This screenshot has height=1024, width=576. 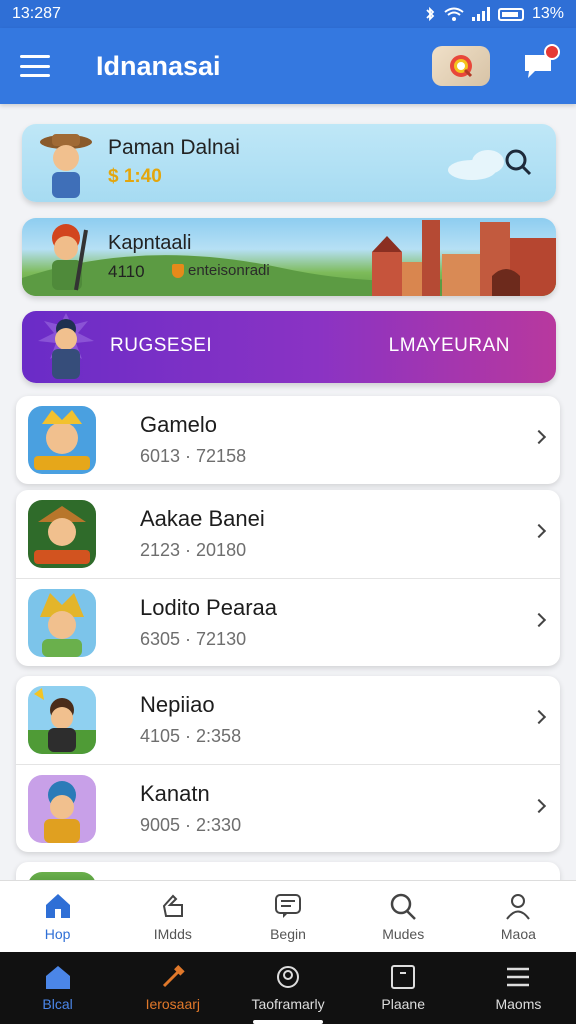 I want to click on list-item: Aakae Banei 2123 · 20180, so click(x=288, y=534).